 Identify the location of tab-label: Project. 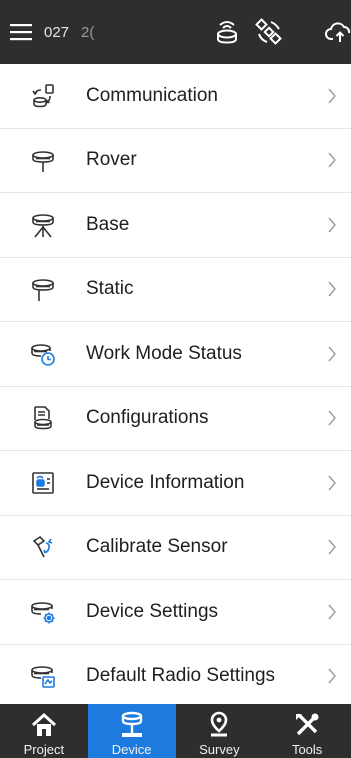
(44, 749).